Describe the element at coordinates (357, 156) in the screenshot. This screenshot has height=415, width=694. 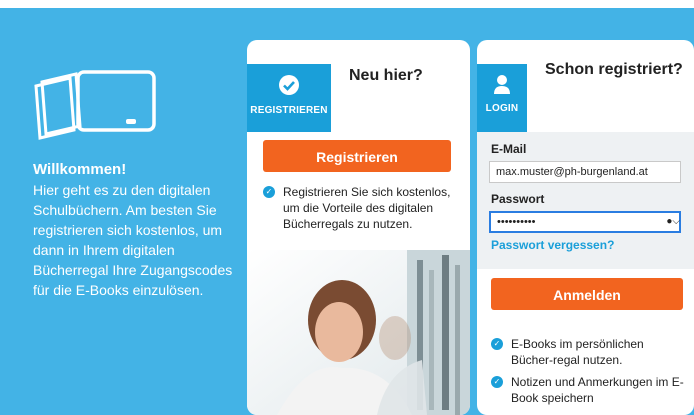
I see `register-button: Registrieren` at that location.